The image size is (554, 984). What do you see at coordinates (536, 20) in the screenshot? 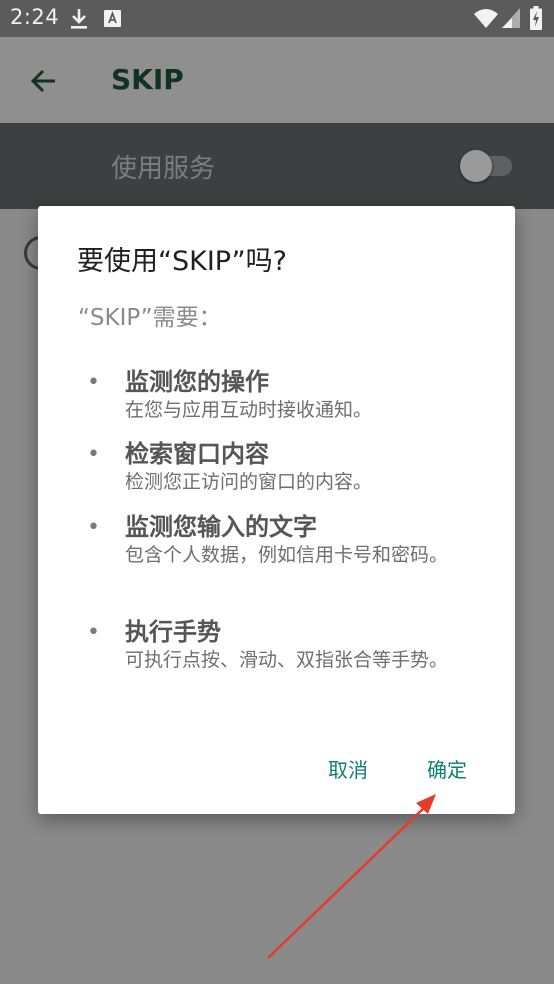
I see `battery-charging-icon` at bounding box center [536, 20].